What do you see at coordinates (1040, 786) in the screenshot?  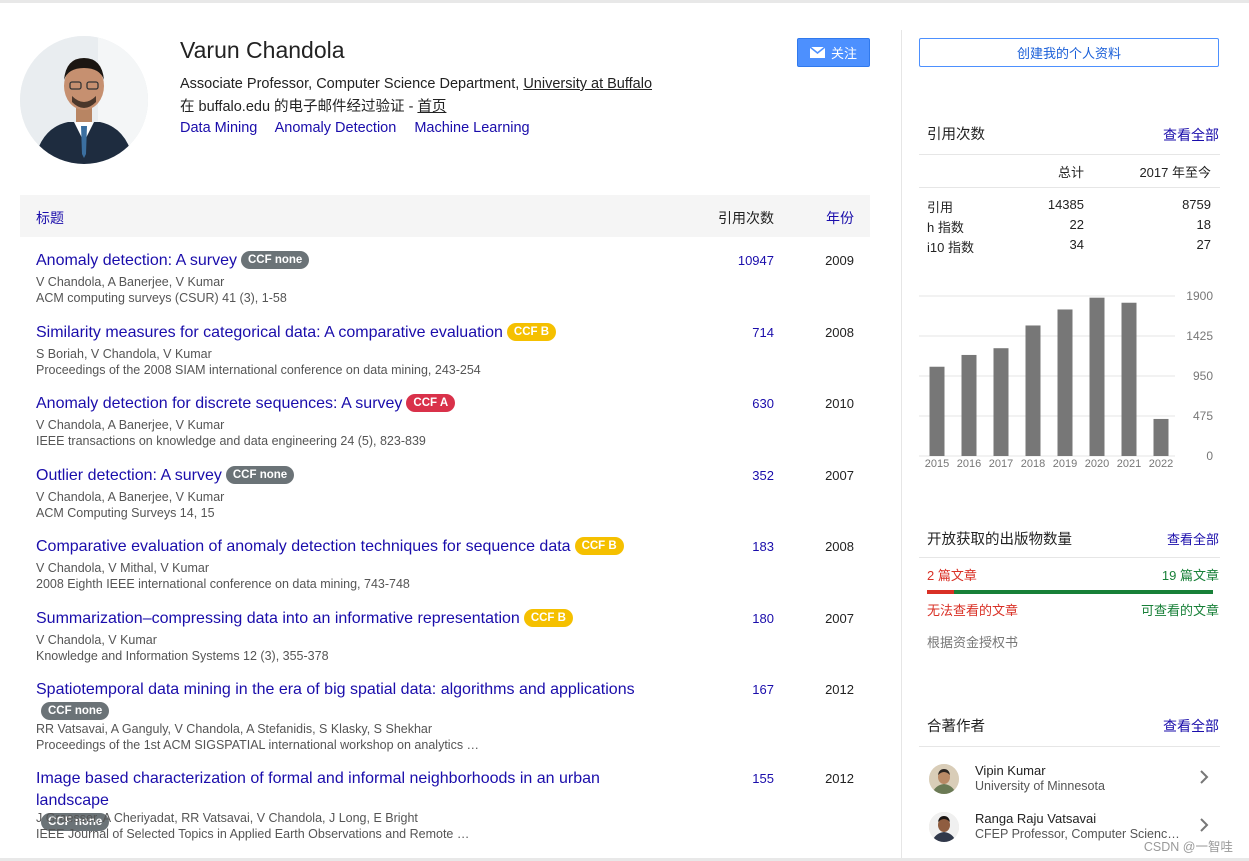 I see `coauthor-affiliation: University of Minnesota` at bounding box center [1040, 786].